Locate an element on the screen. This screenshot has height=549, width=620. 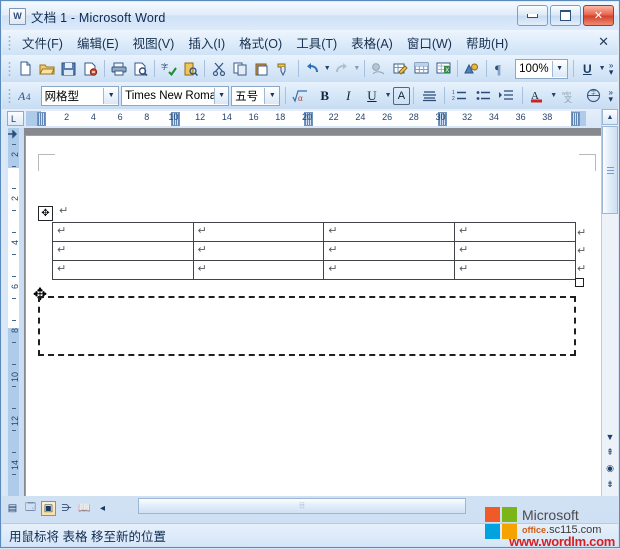
font-combo: Times New Roma ▼ is located at coordinates (175, 95).